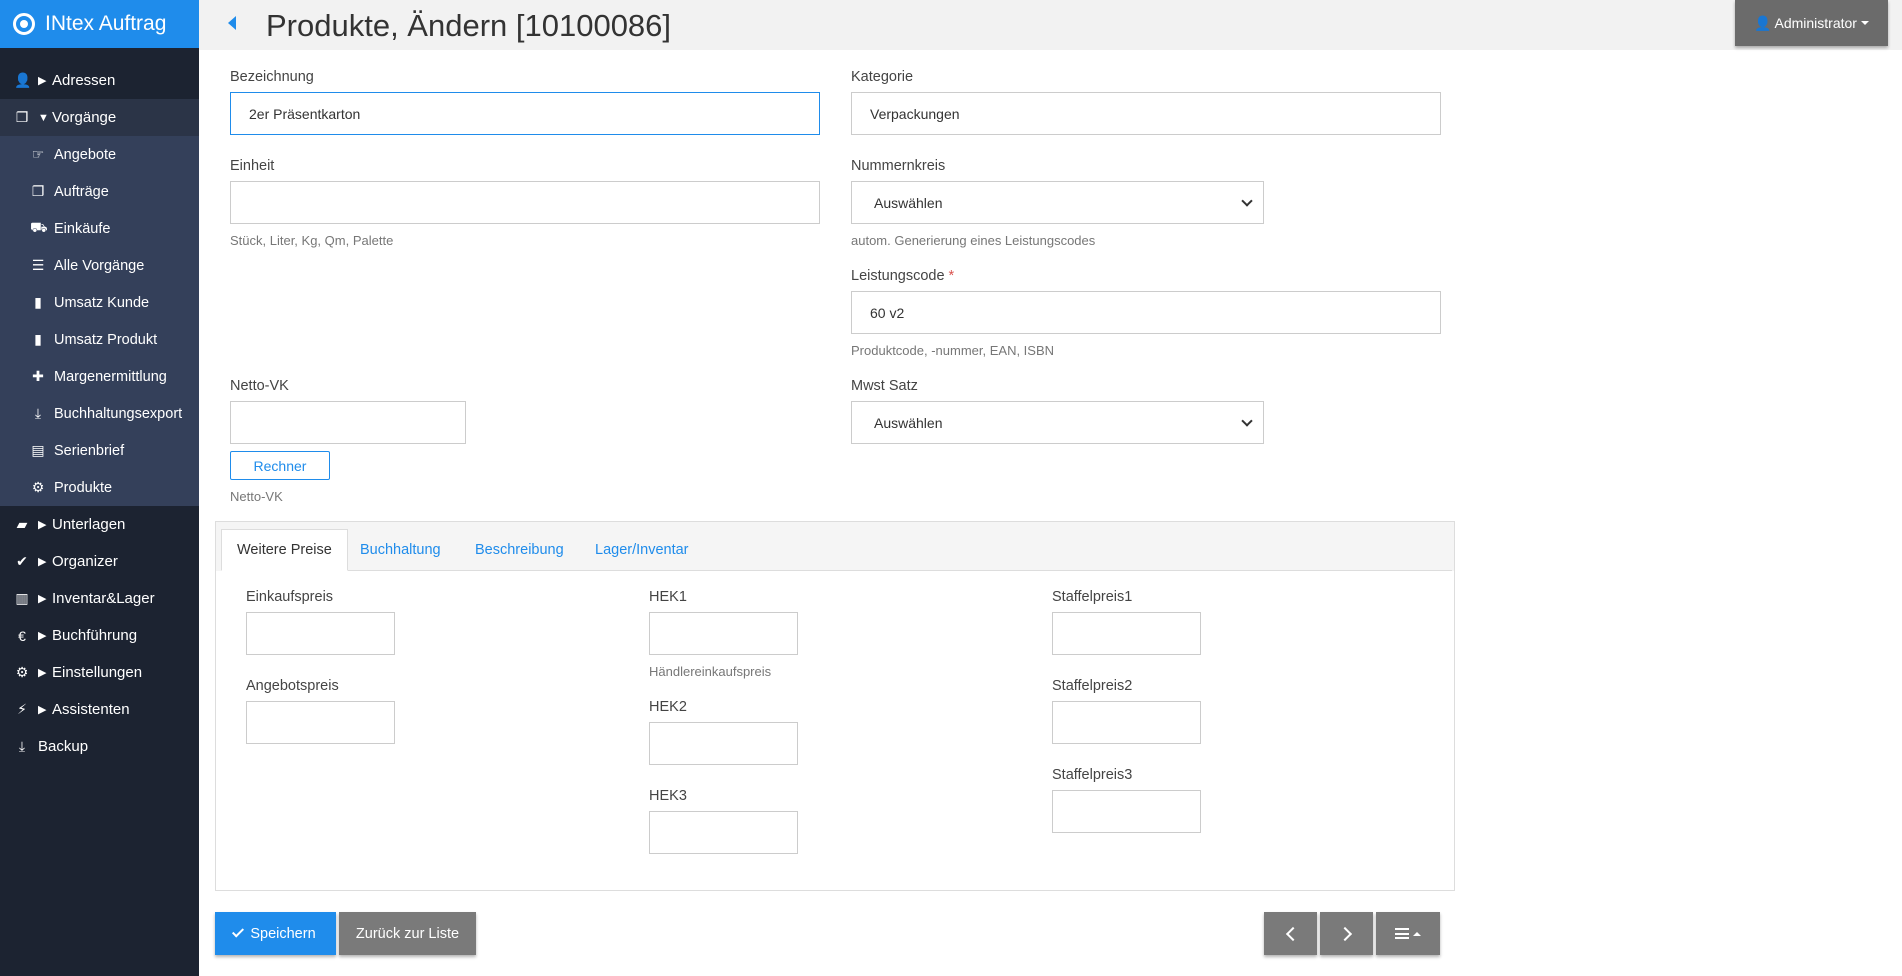 The image size is (1902, 976). Describe the element at coordinates (1092, 597) in the screenshot. I see `staffelpreis1-label: Staffelpreis1` at that location.